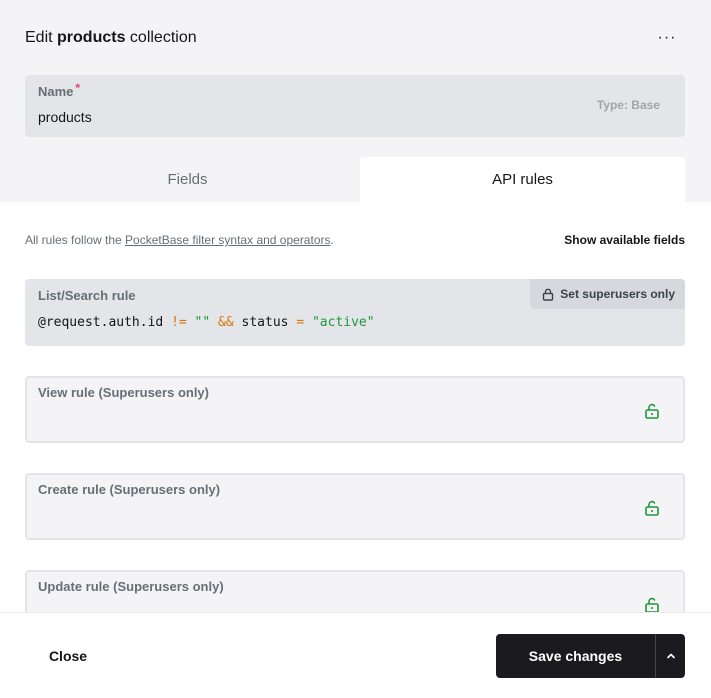  I want to click on tabs: Fields API rules, so click(355, 179).